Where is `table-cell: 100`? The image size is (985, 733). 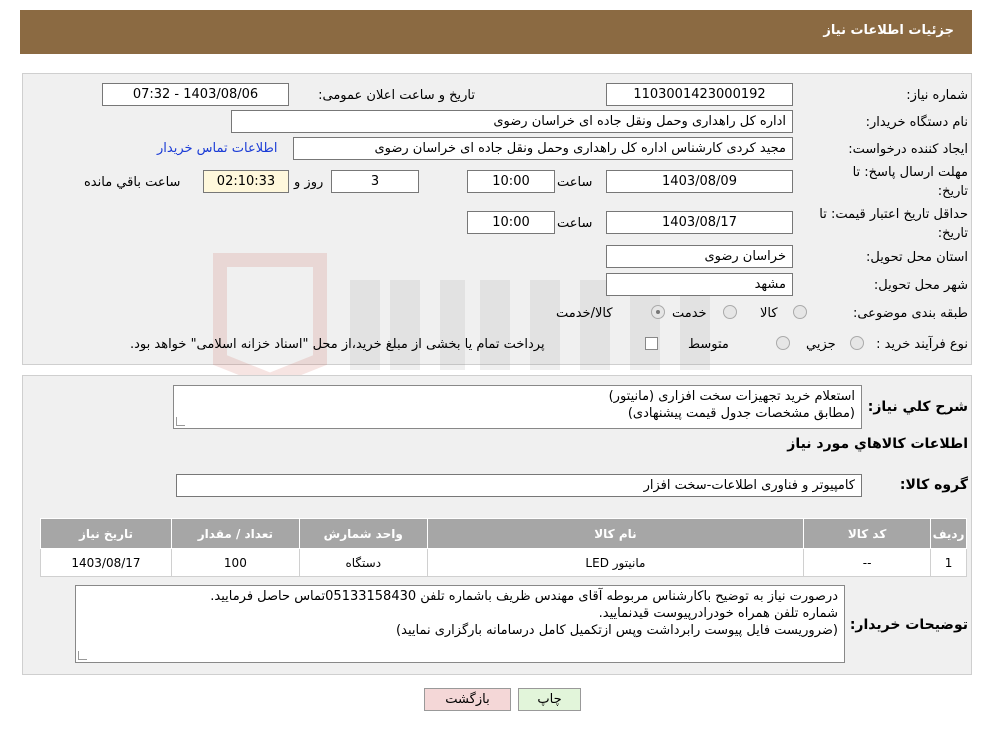 table-cell: 100 is located at coordinates (235, 562).